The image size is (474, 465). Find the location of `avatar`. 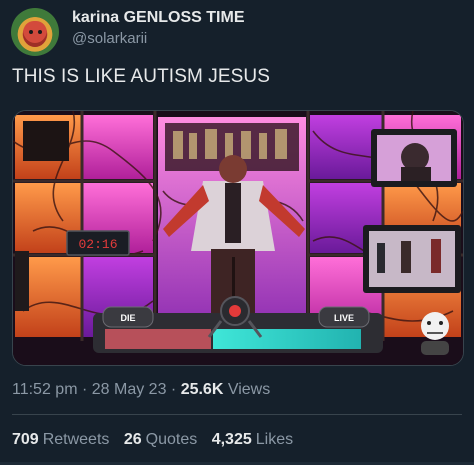

avatar is located at coordinates (35, 32).